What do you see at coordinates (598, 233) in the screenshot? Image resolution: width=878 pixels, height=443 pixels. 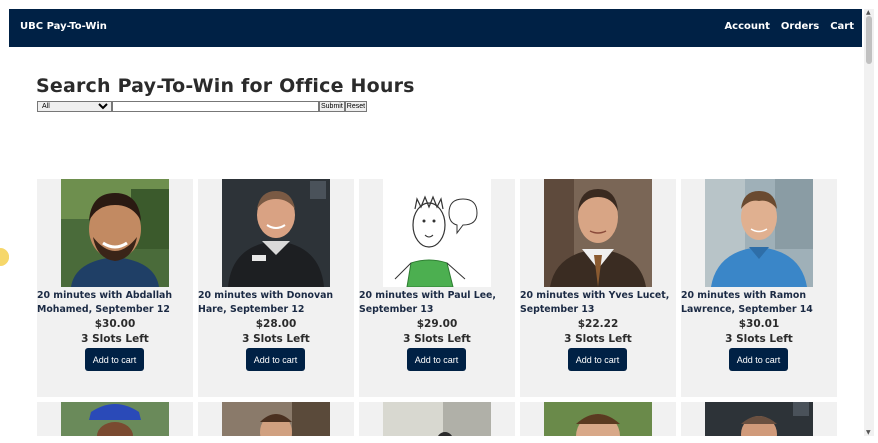 I see `yves-lucet-photo` at bounding box center [598, 233].